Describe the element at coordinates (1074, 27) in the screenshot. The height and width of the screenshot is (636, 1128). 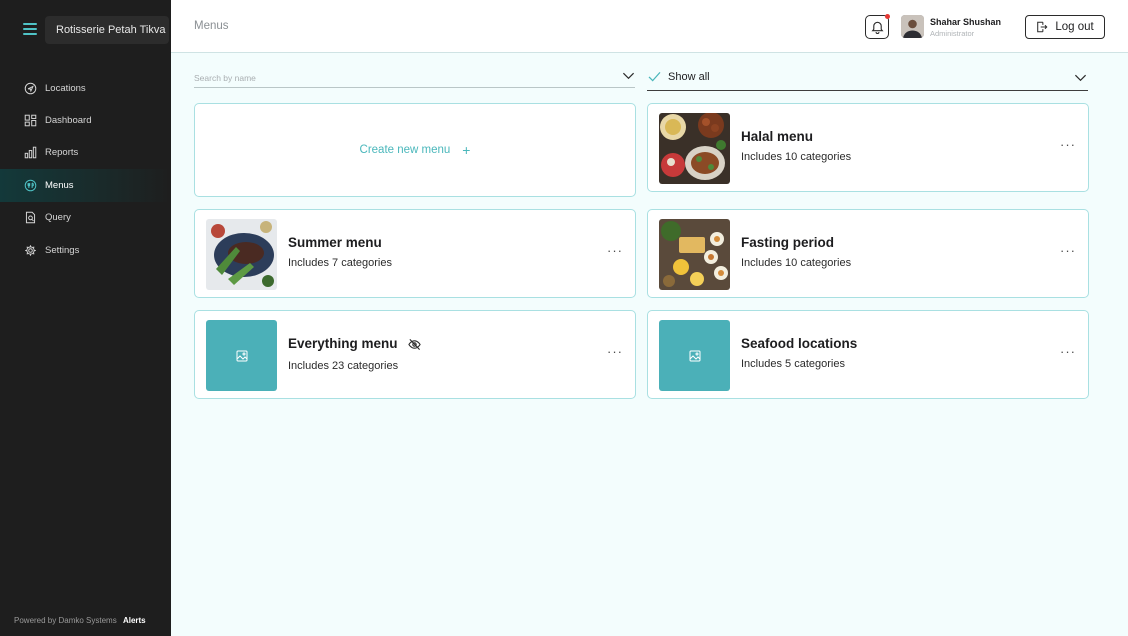
I see `logout-label: Log out` at that location.